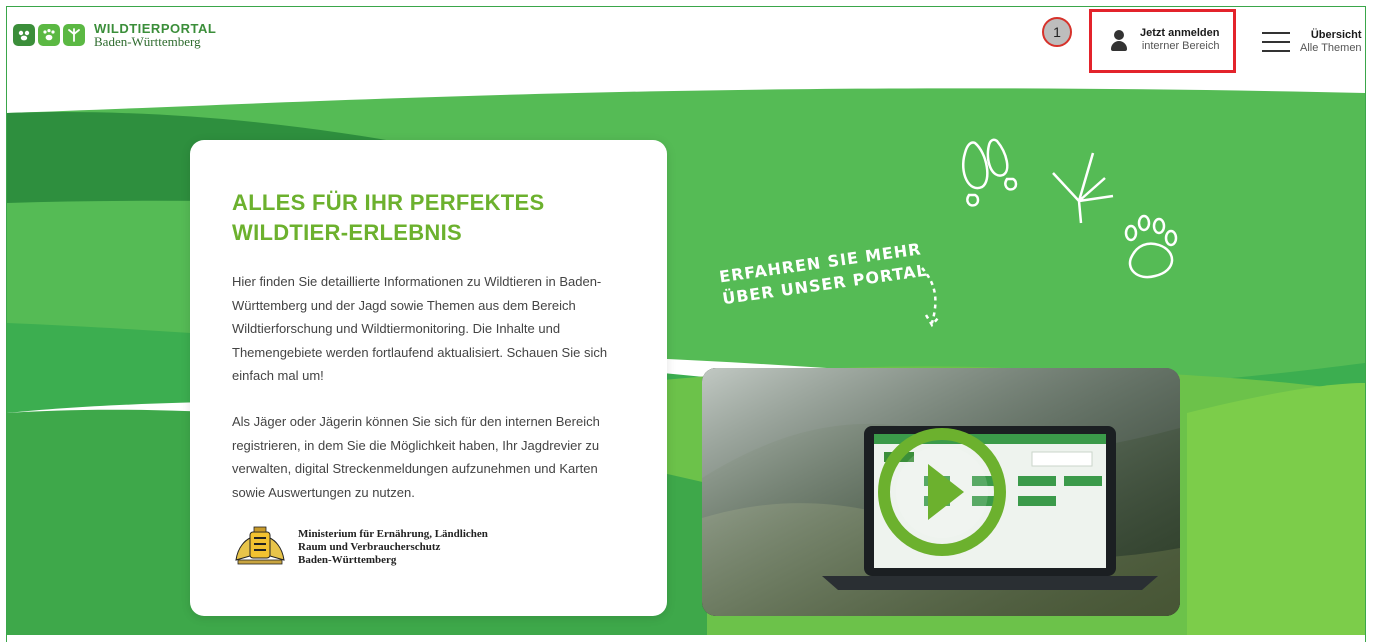 Image resolution: width=1374 pixels, height=643 pixels. I want to click on site-logo: WILDTIERPORTAL Baden-Württemberg, so click(114, 35).